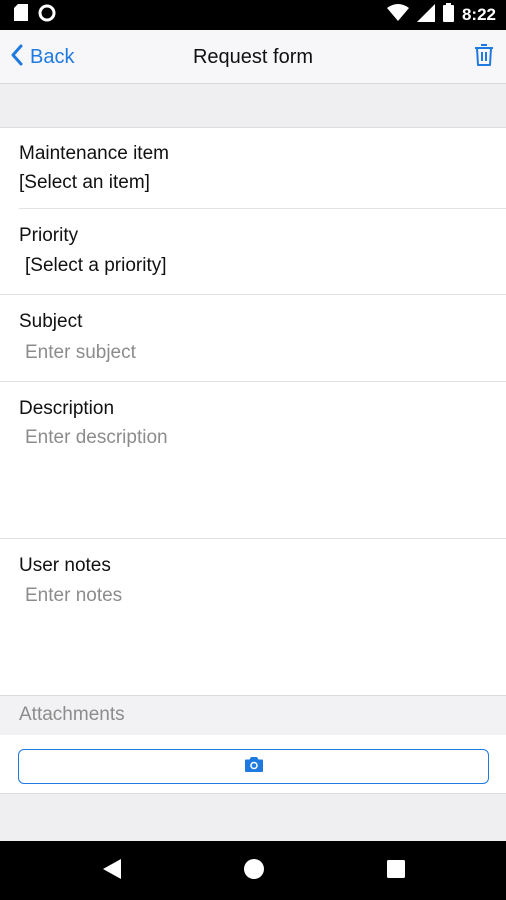  Describe the element at coordinates (253, 168) in the screenshot. I see `maintenance-item-field: Maintenance item [Select an item]` at that location.